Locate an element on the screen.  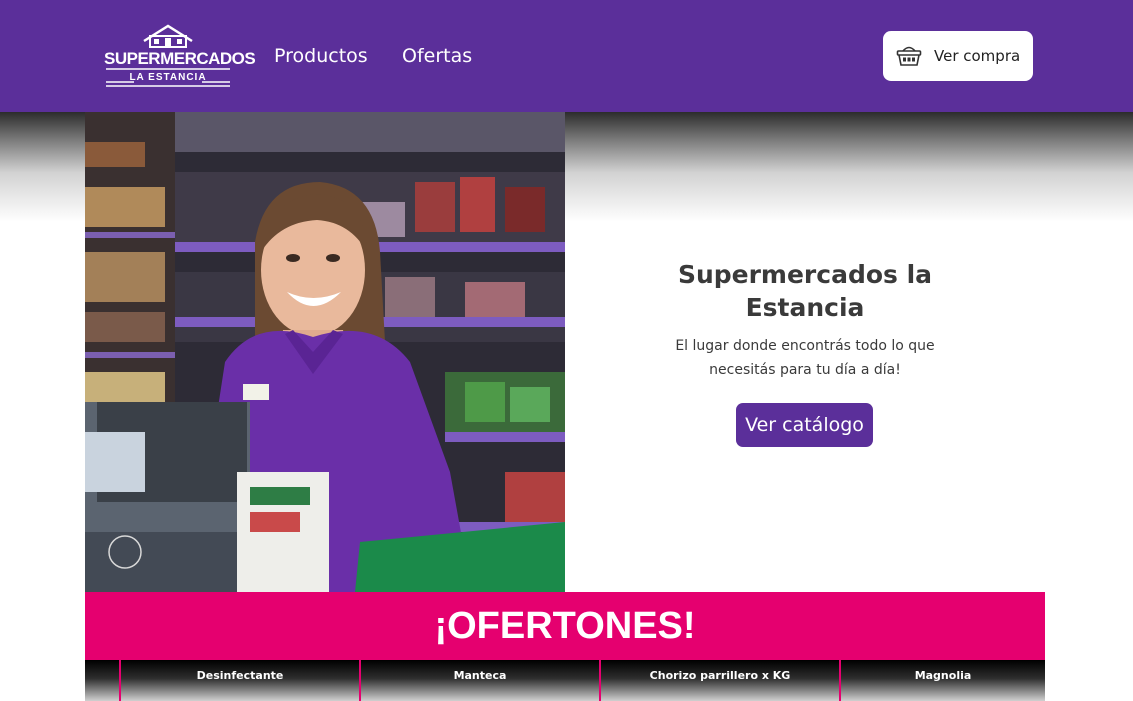
offer-card: Magnolia is located at coordinates (942, 680).